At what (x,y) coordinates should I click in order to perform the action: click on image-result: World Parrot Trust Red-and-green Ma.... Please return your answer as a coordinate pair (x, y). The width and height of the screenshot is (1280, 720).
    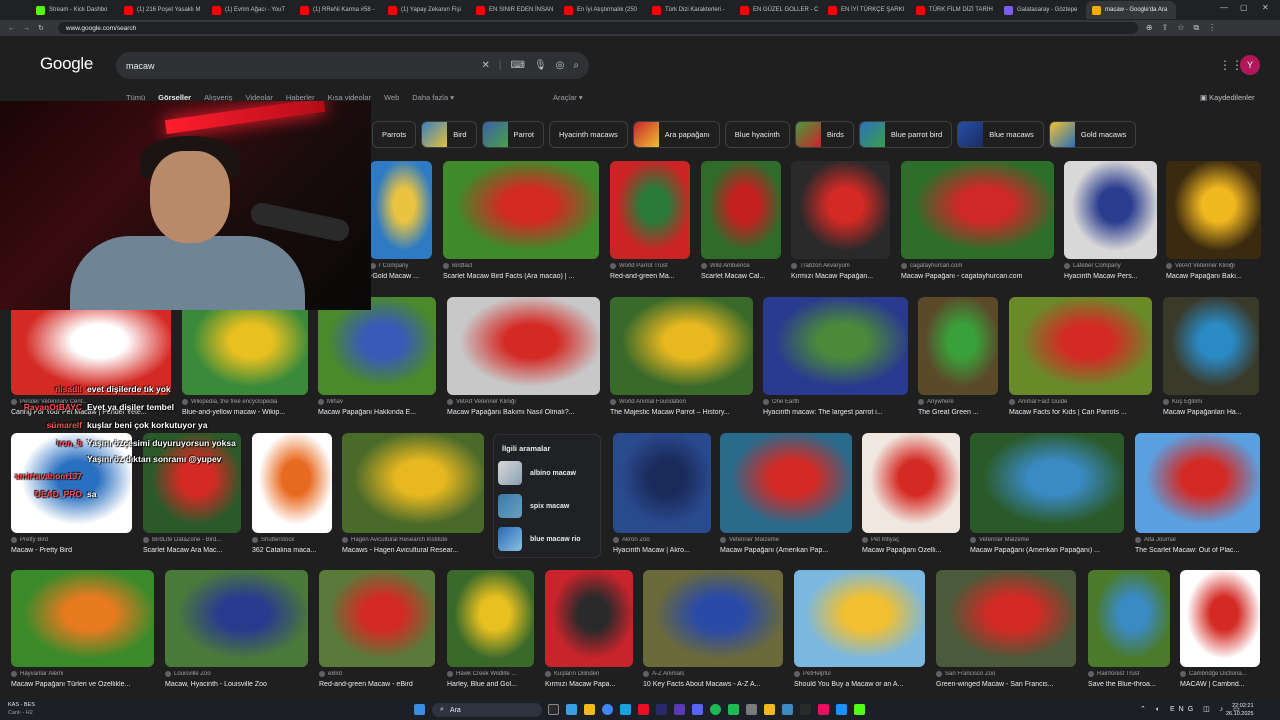
    Looking at the image, I should click on (650, 223).